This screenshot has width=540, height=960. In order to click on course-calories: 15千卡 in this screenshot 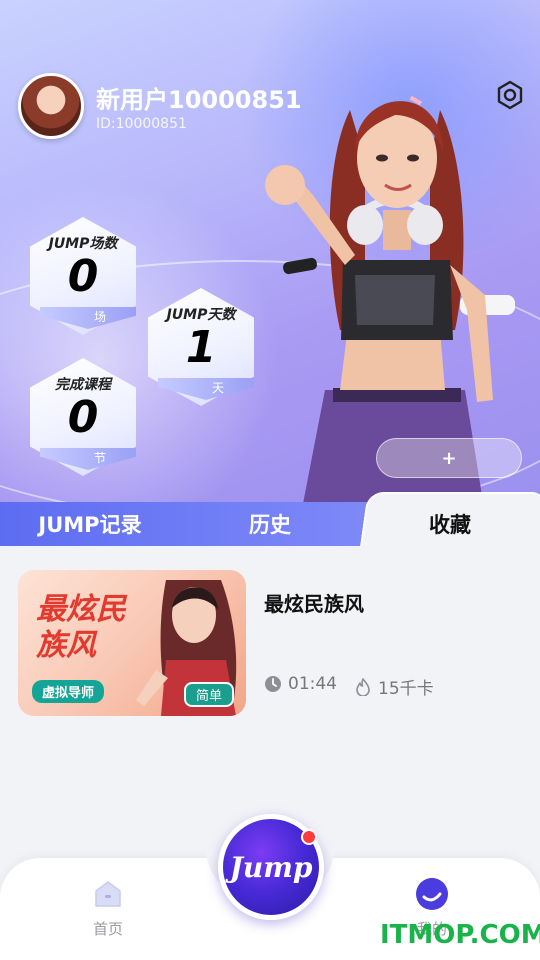, I will do `click(394, 686)`.